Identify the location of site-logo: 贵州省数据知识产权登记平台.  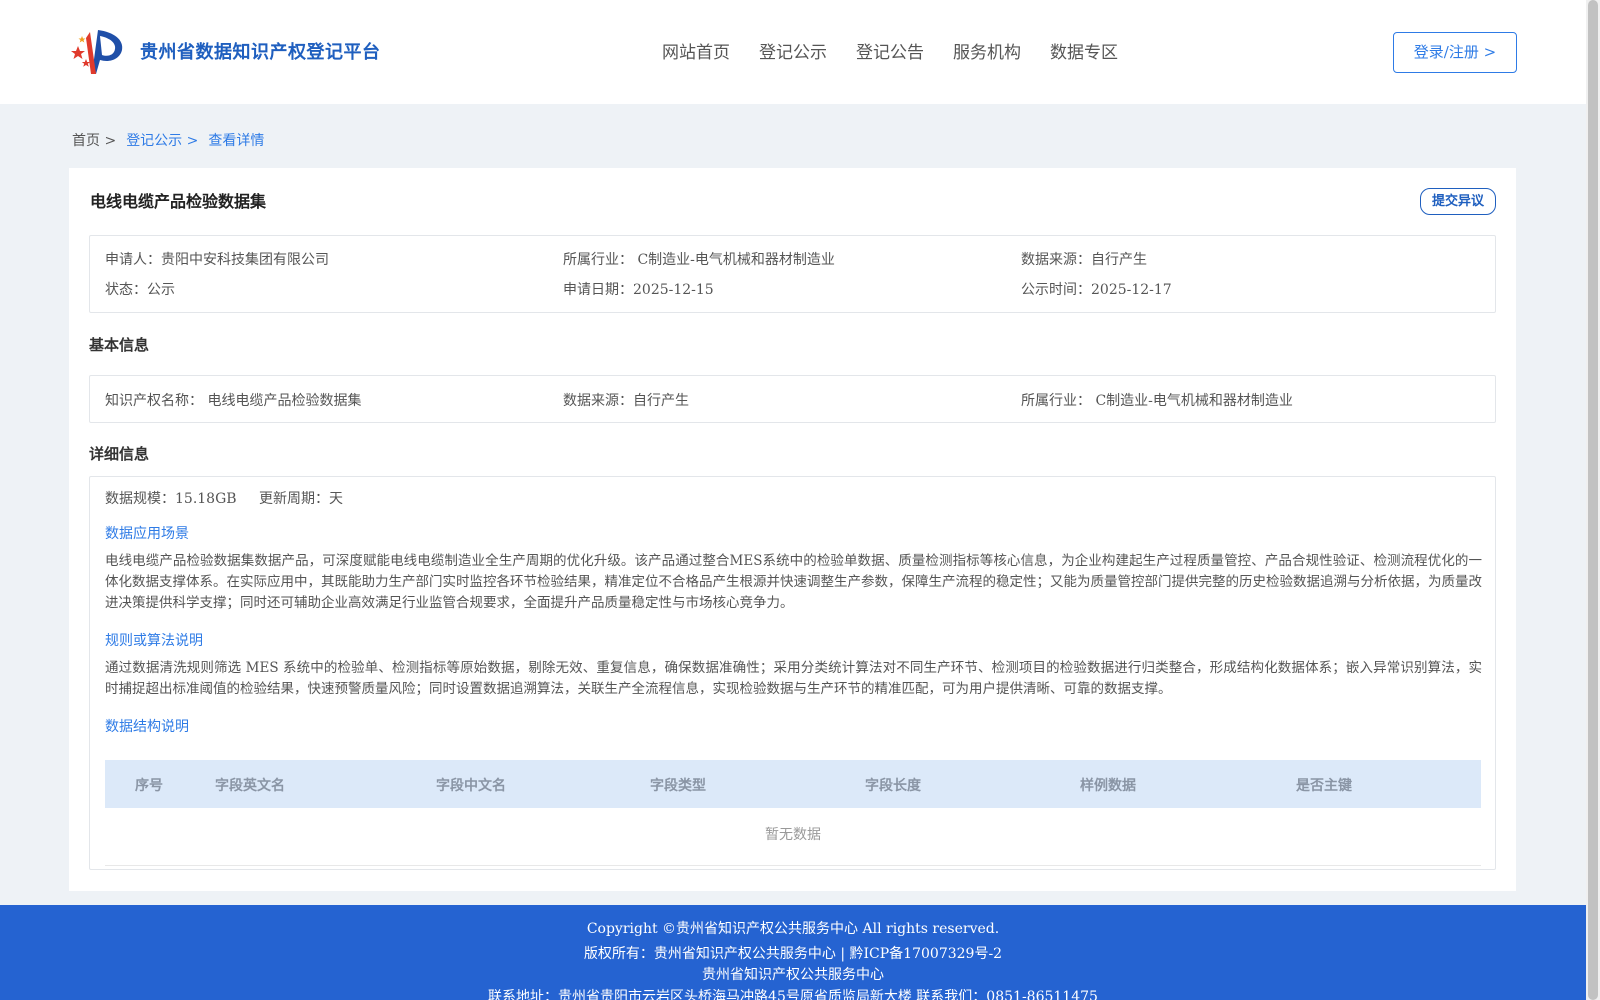
(225, 51).